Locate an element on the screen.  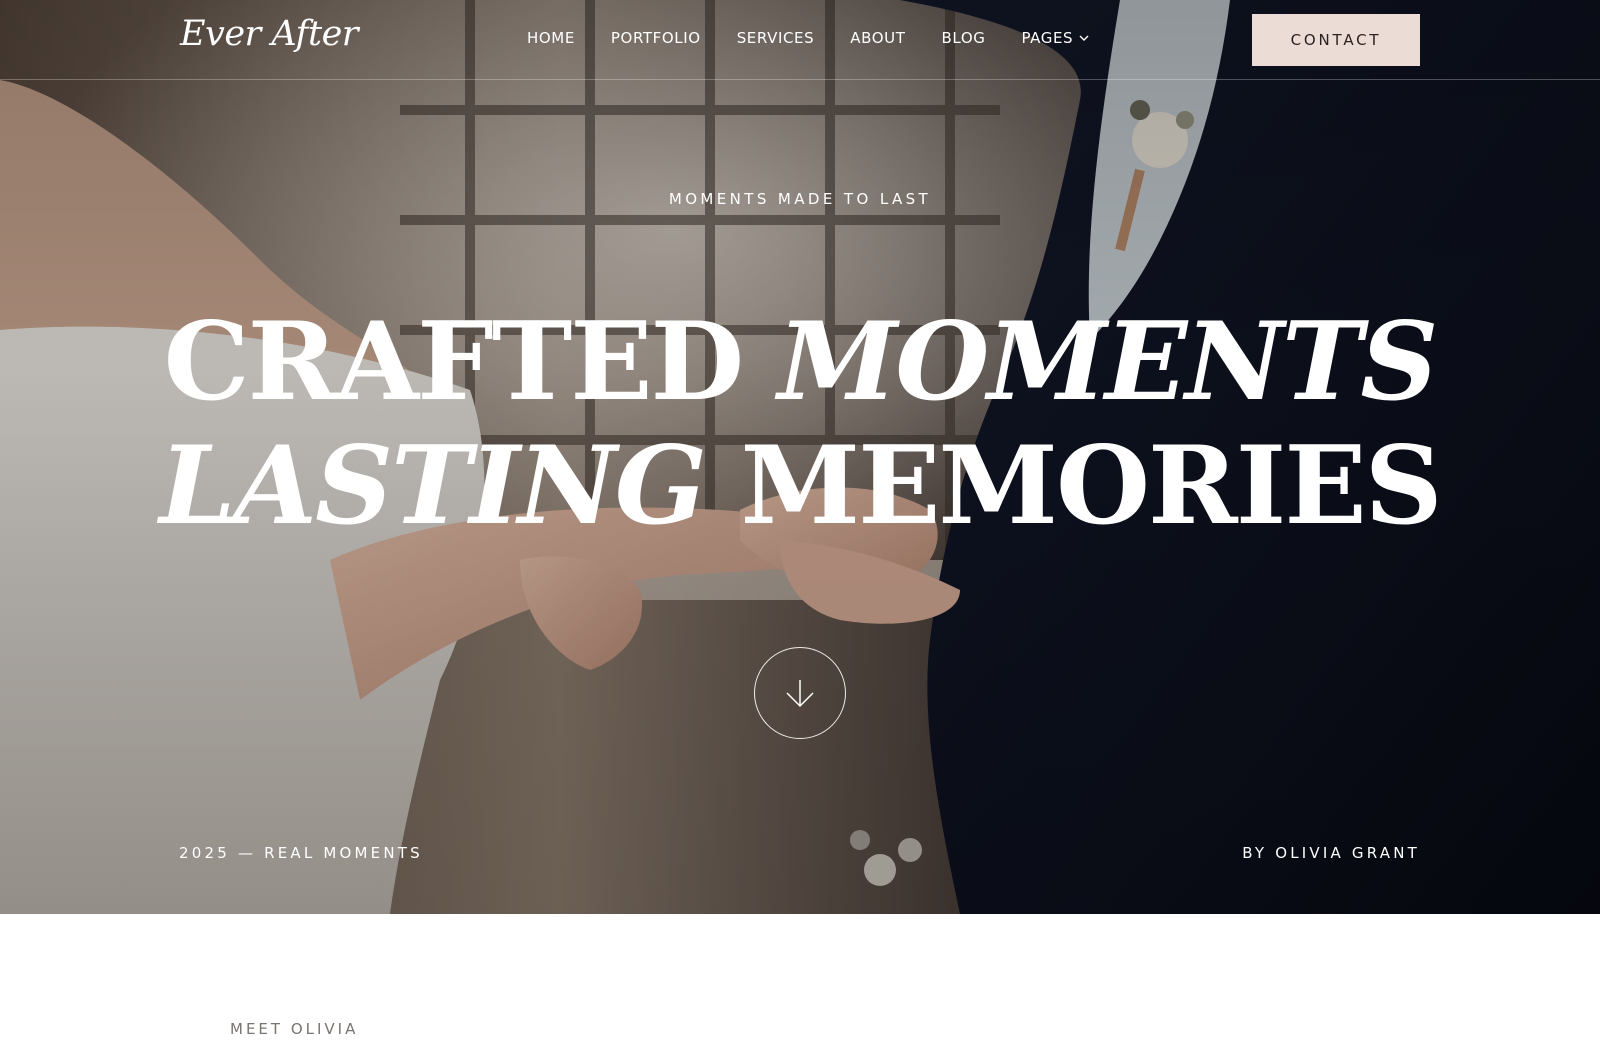
site-logo: Ever After is located at coordinates (269, 34).